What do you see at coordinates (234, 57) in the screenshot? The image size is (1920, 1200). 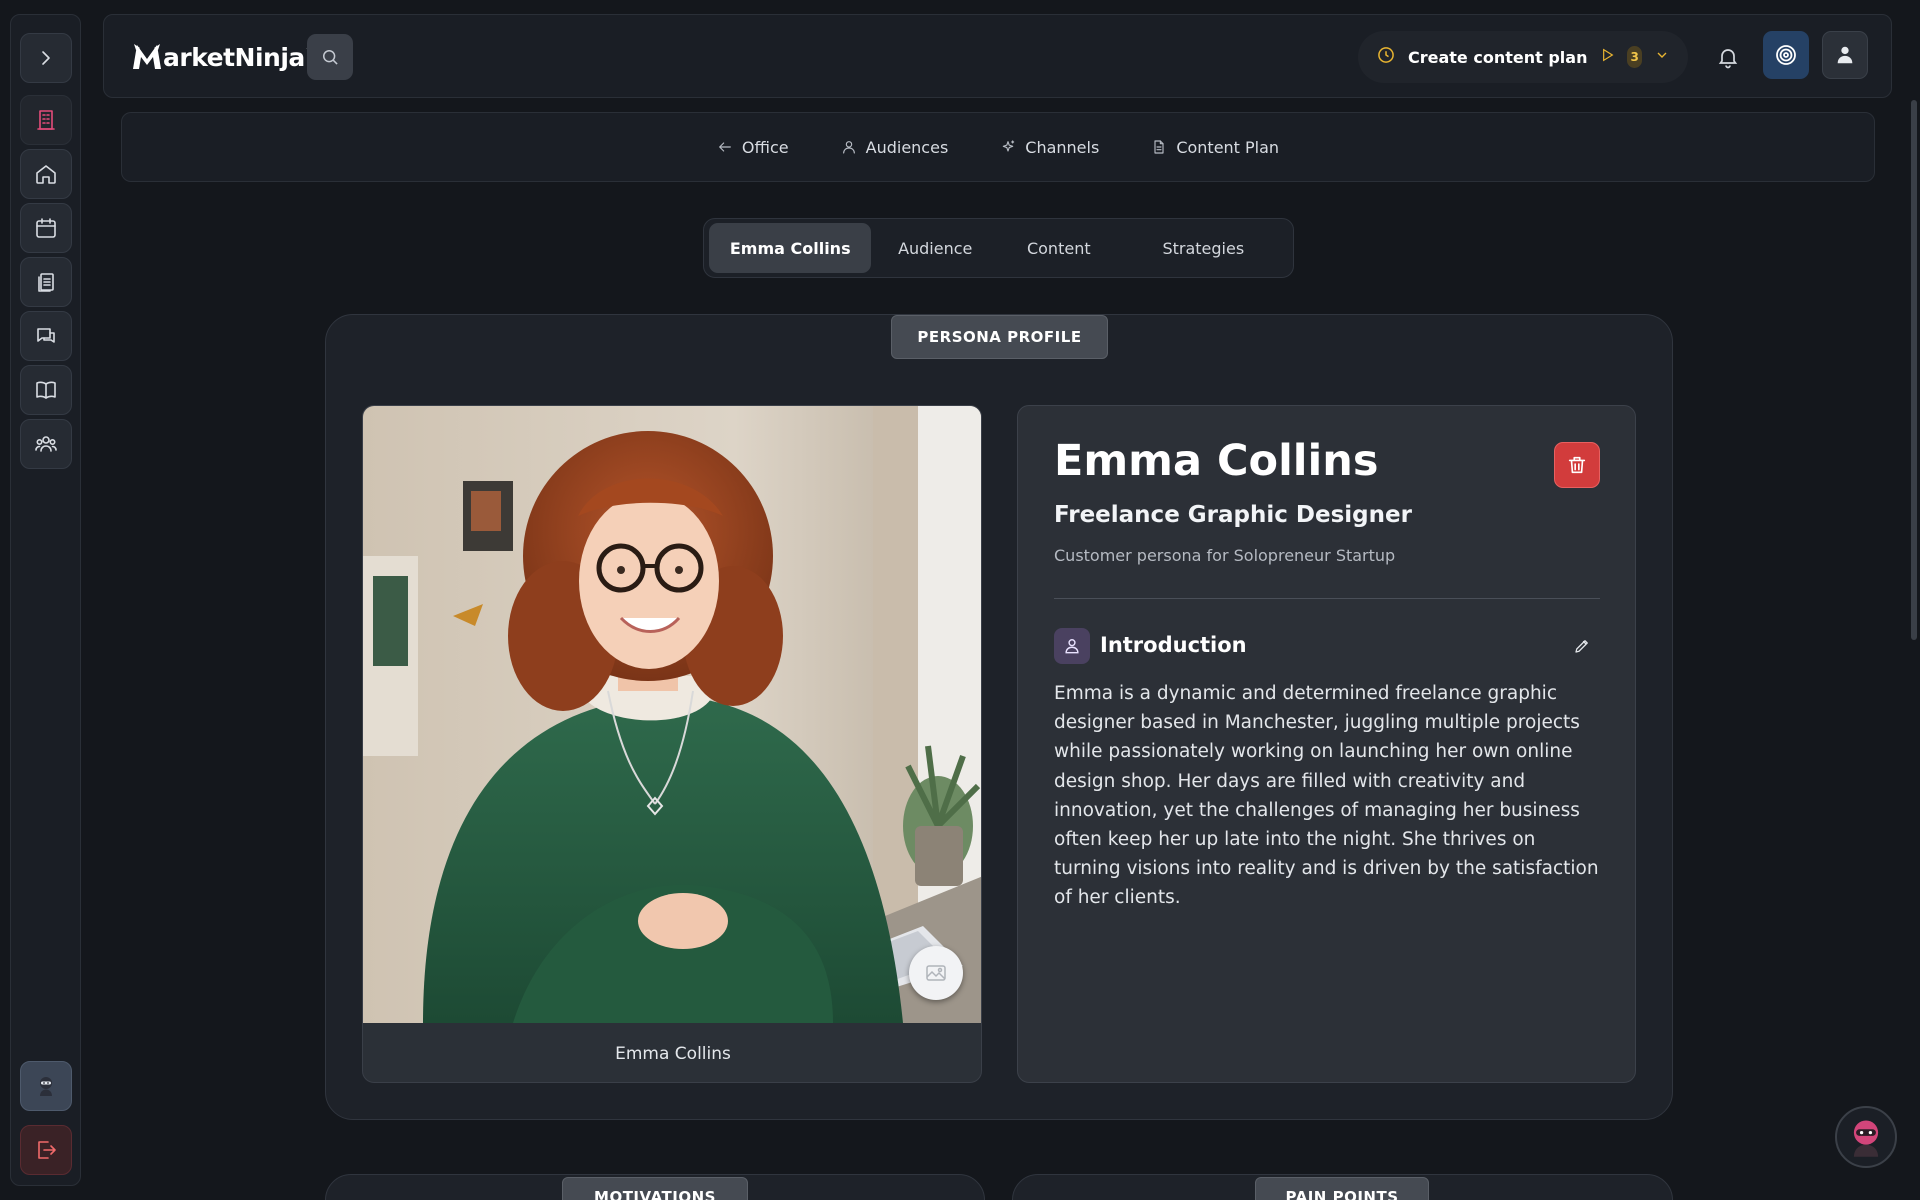 I see `brand-name: arketNinja` at bounding box center [234, 57].